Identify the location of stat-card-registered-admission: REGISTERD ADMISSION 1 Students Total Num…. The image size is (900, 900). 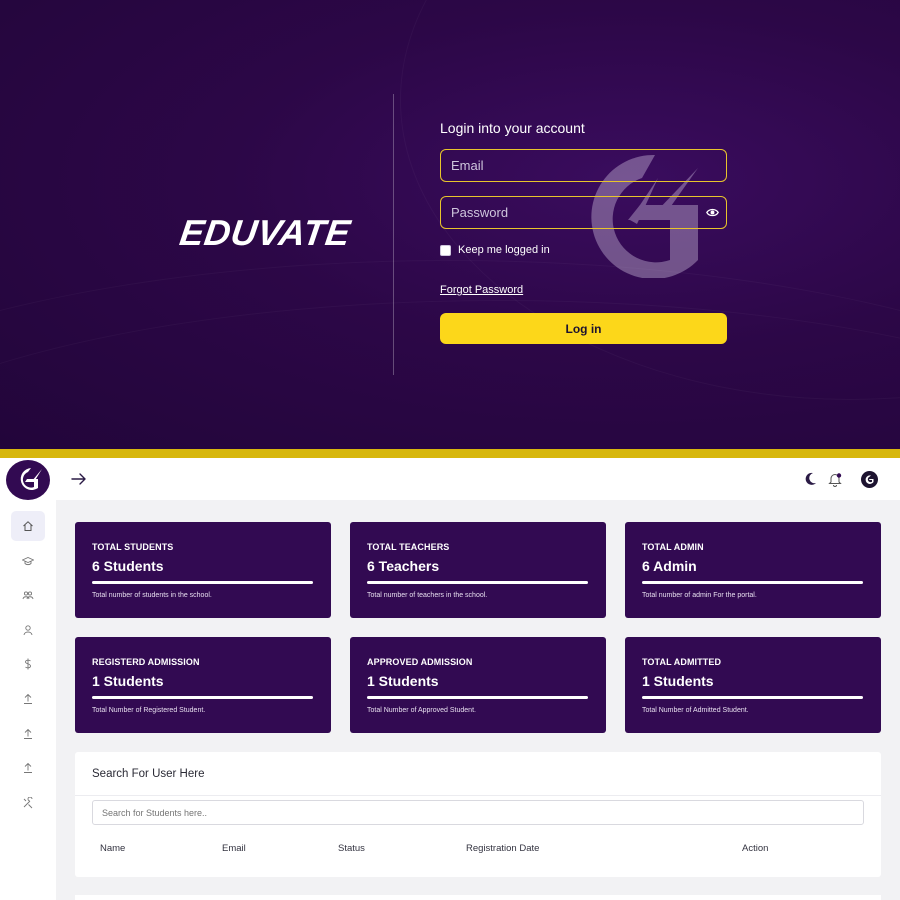
(203, 685).